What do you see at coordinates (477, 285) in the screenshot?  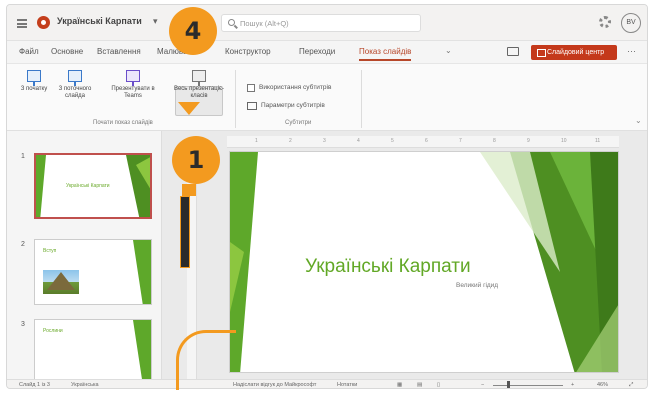 I see `slide-subtitle: Великий гідид` at bounding box center [477, 285].